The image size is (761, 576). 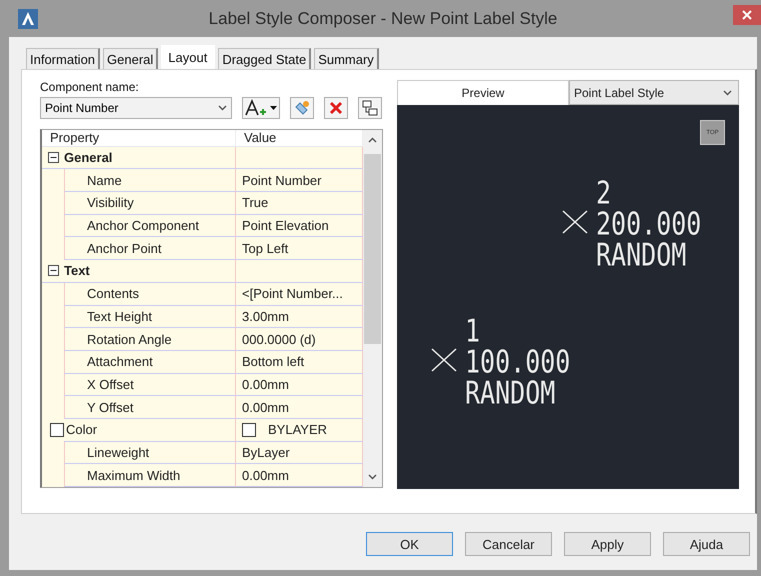 What do you see at coordinates (150, 180) in the screenshot?
I see `property-cell: Name` at bounding box center [150, 180].